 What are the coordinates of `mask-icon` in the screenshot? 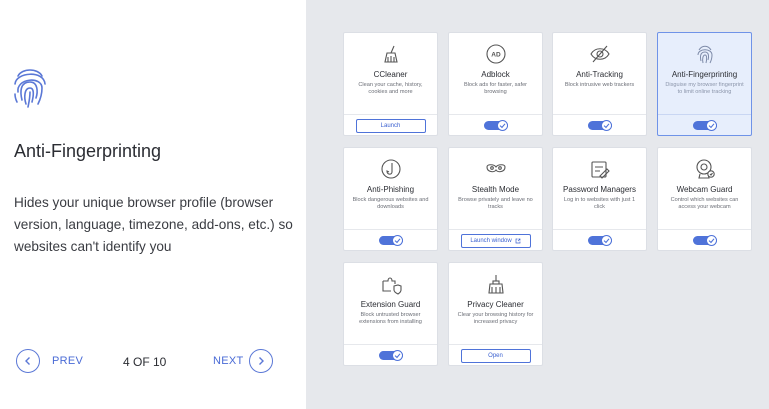 It's located at (495, 168).